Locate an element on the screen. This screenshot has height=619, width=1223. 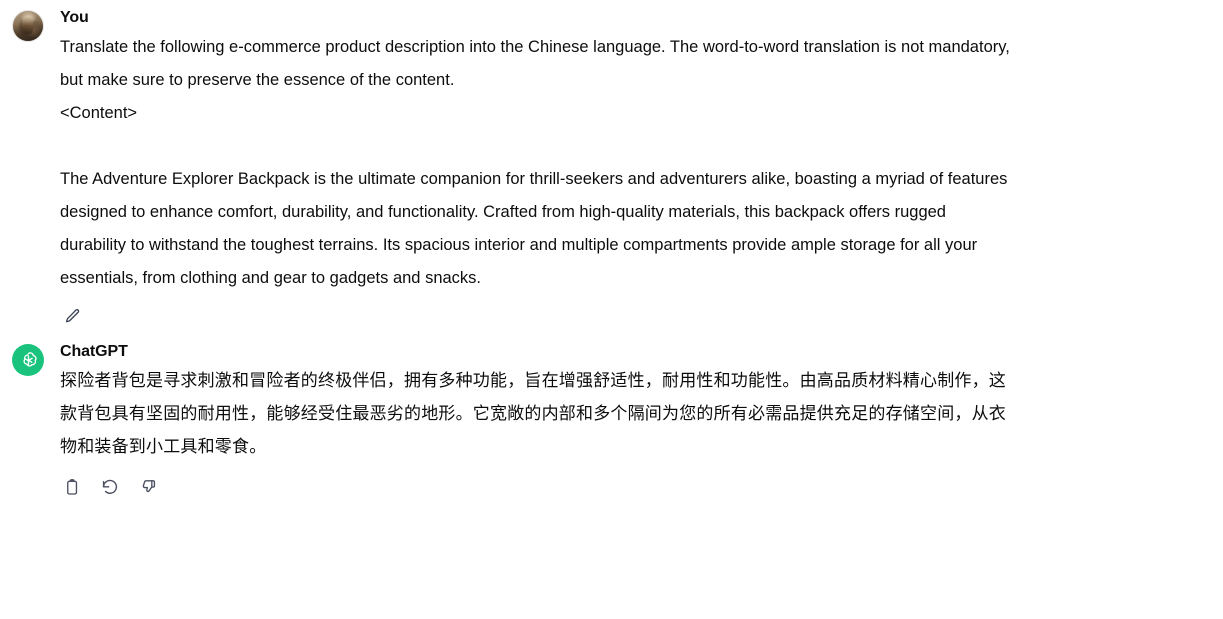
assistant-message-actions is located at coordinates (536, 487).